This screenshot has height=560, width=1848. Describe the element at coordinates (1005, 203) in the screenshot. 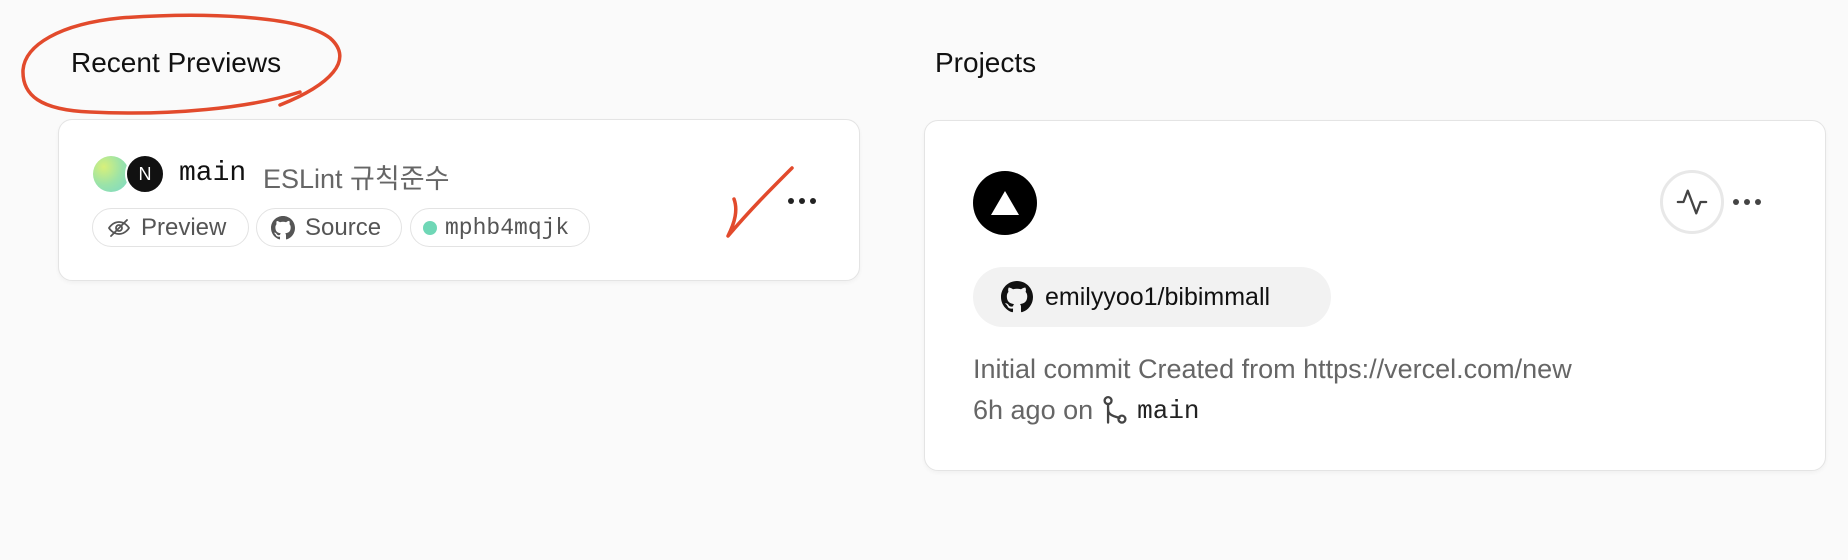

I see `vercel-logo-icon` at that location.